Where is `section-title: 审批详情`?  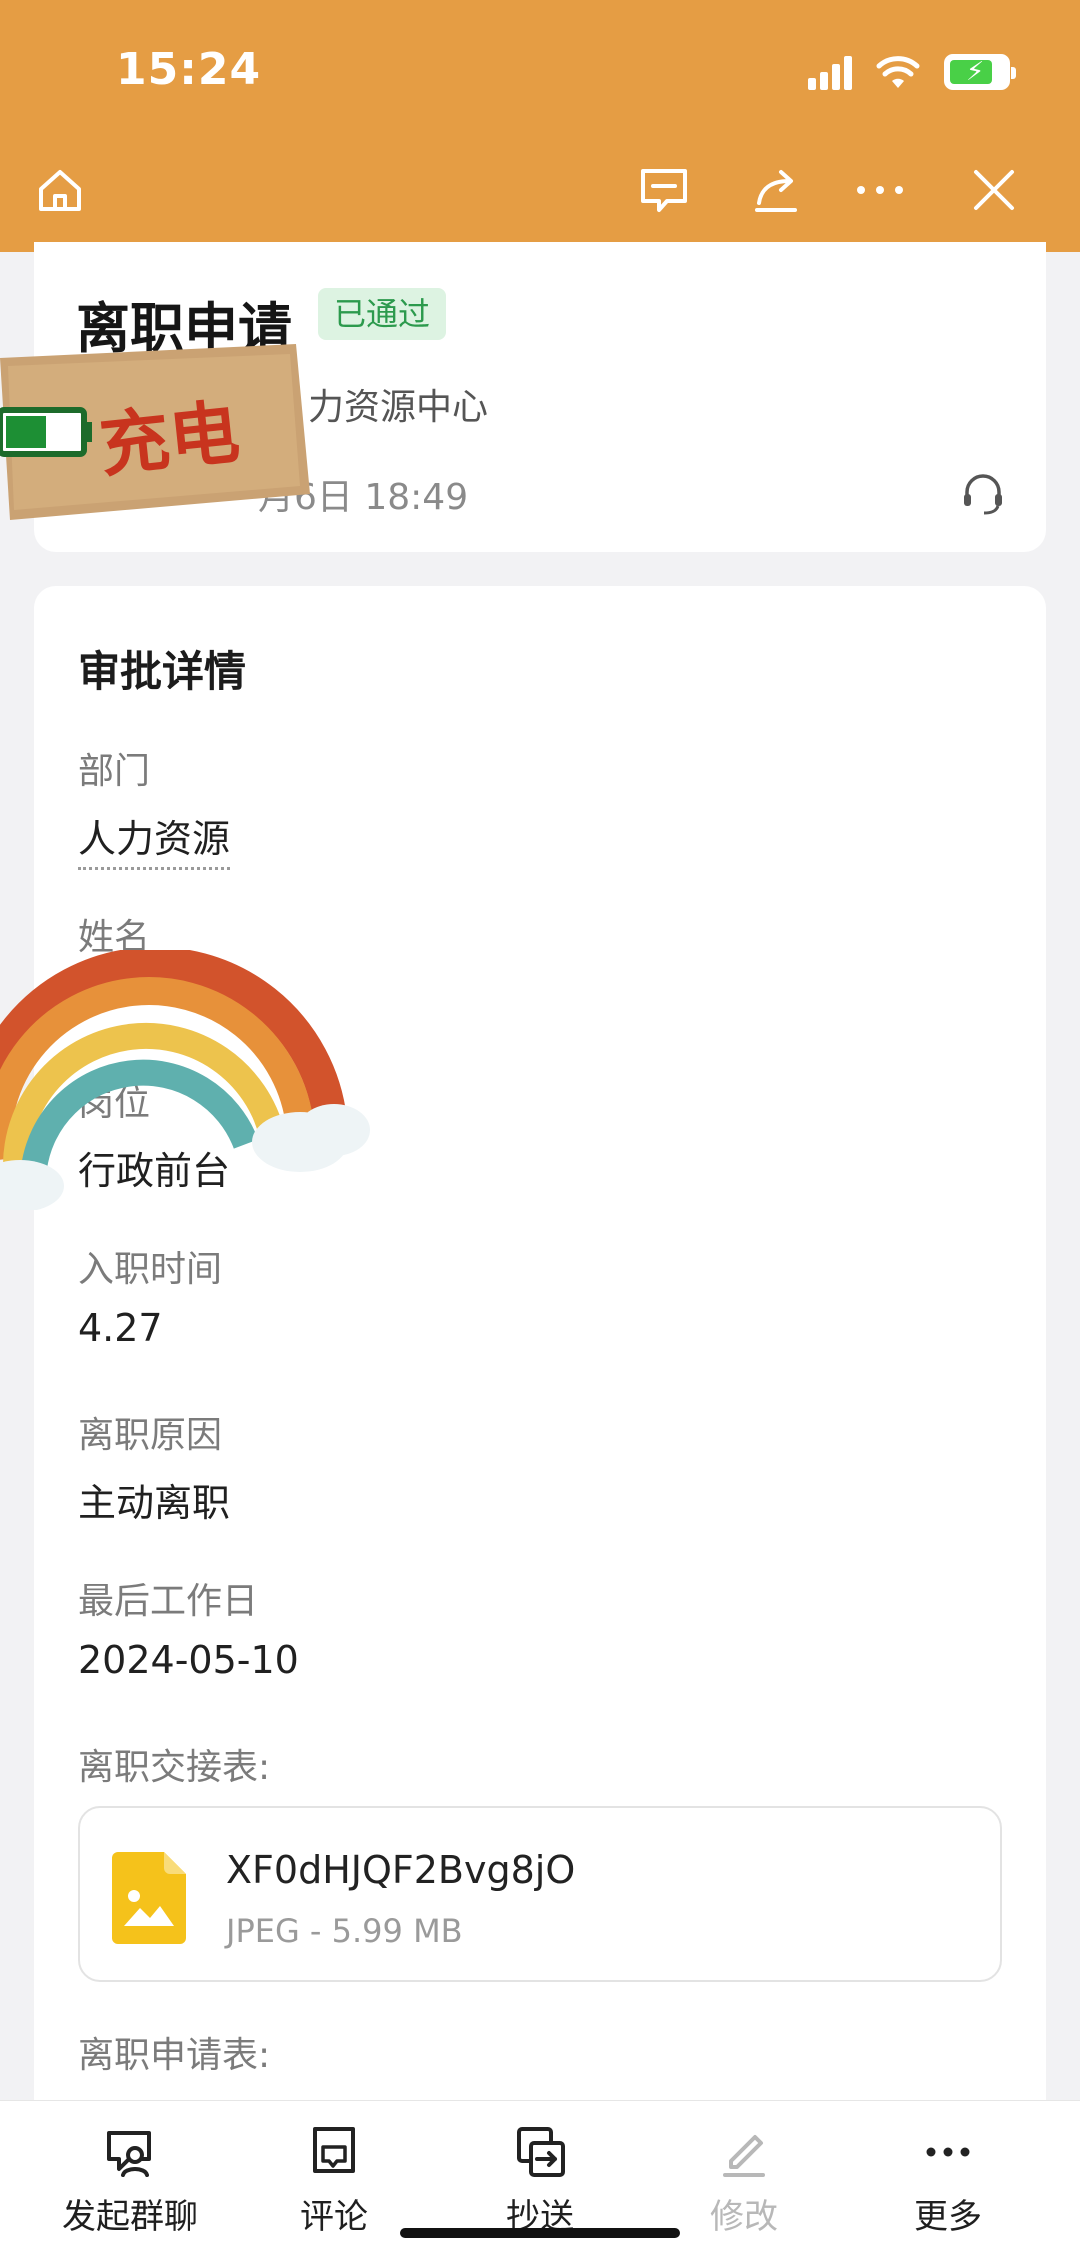
section-title: 审批详情 is located at coordinates (162, 671).